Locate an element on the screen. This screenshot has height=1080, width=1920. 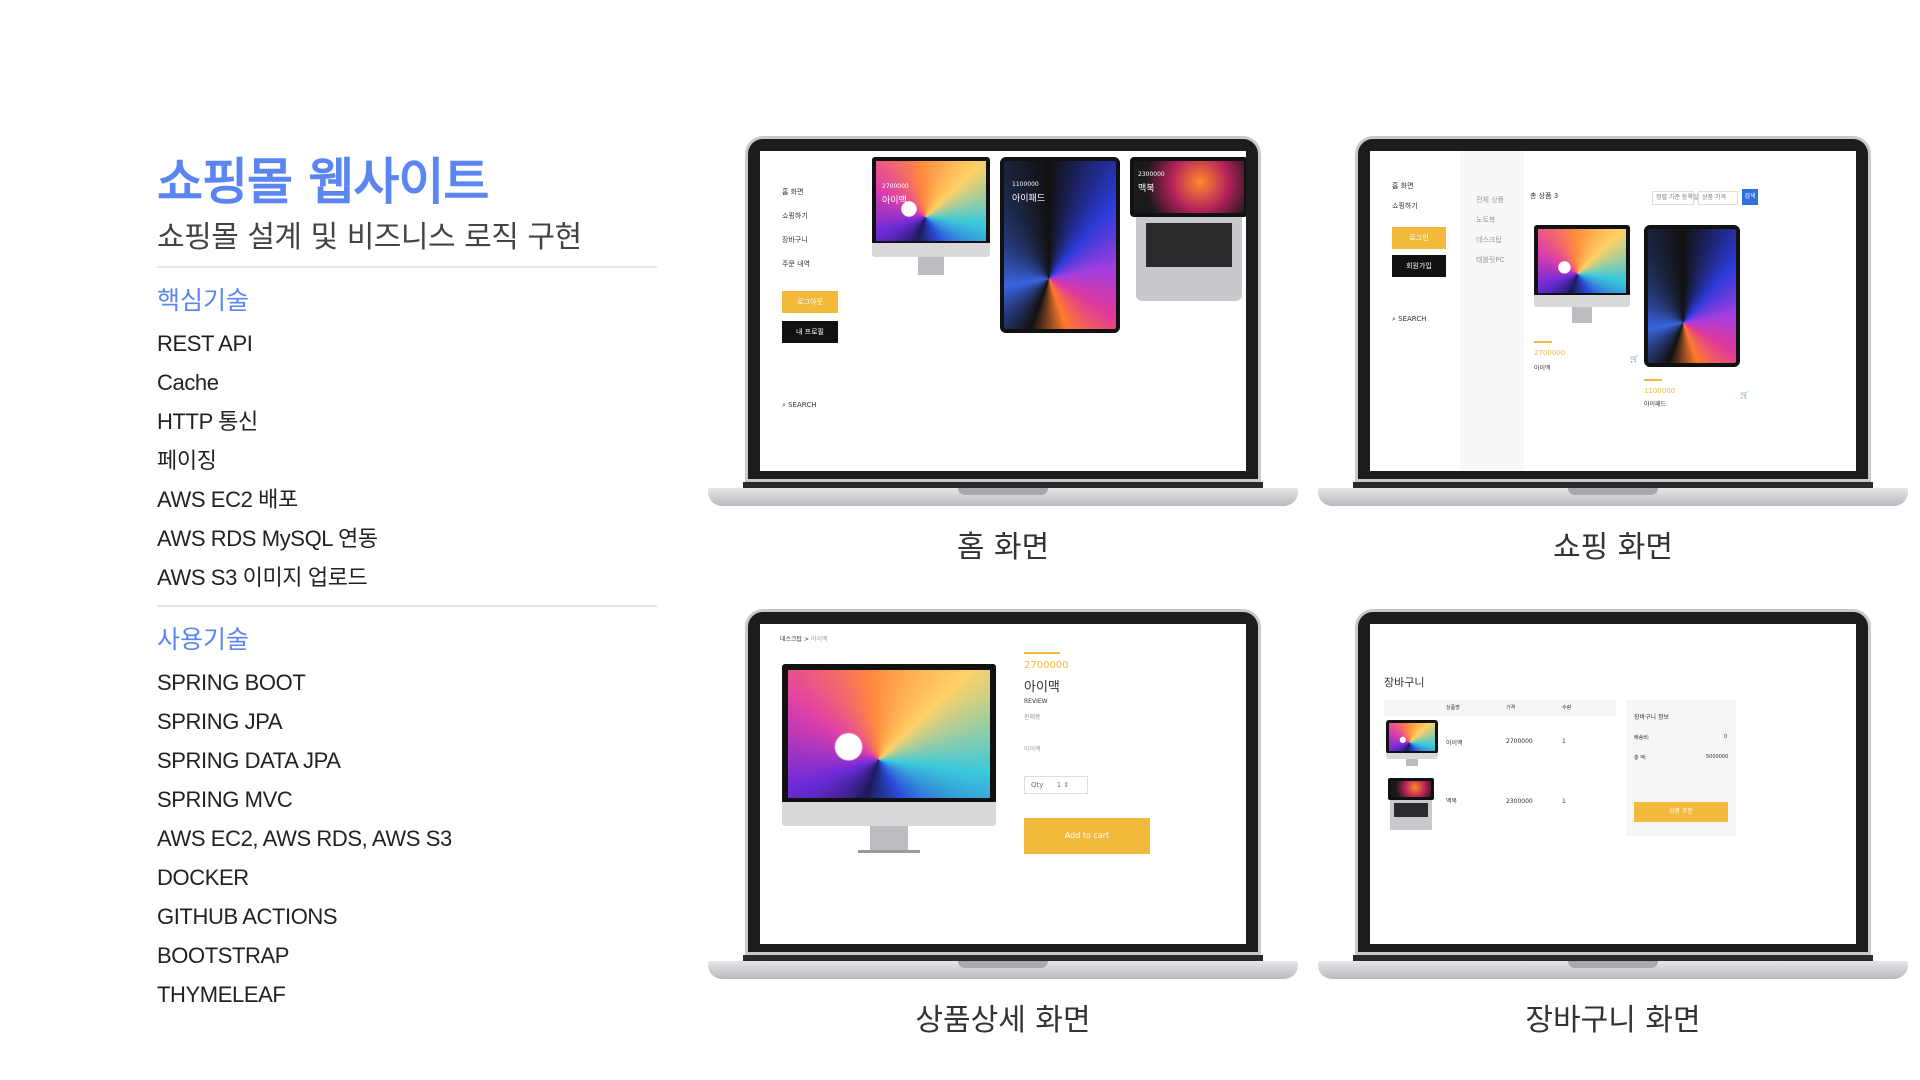
product-count: 총 상품 3 is located at coordinates (1544, 196).